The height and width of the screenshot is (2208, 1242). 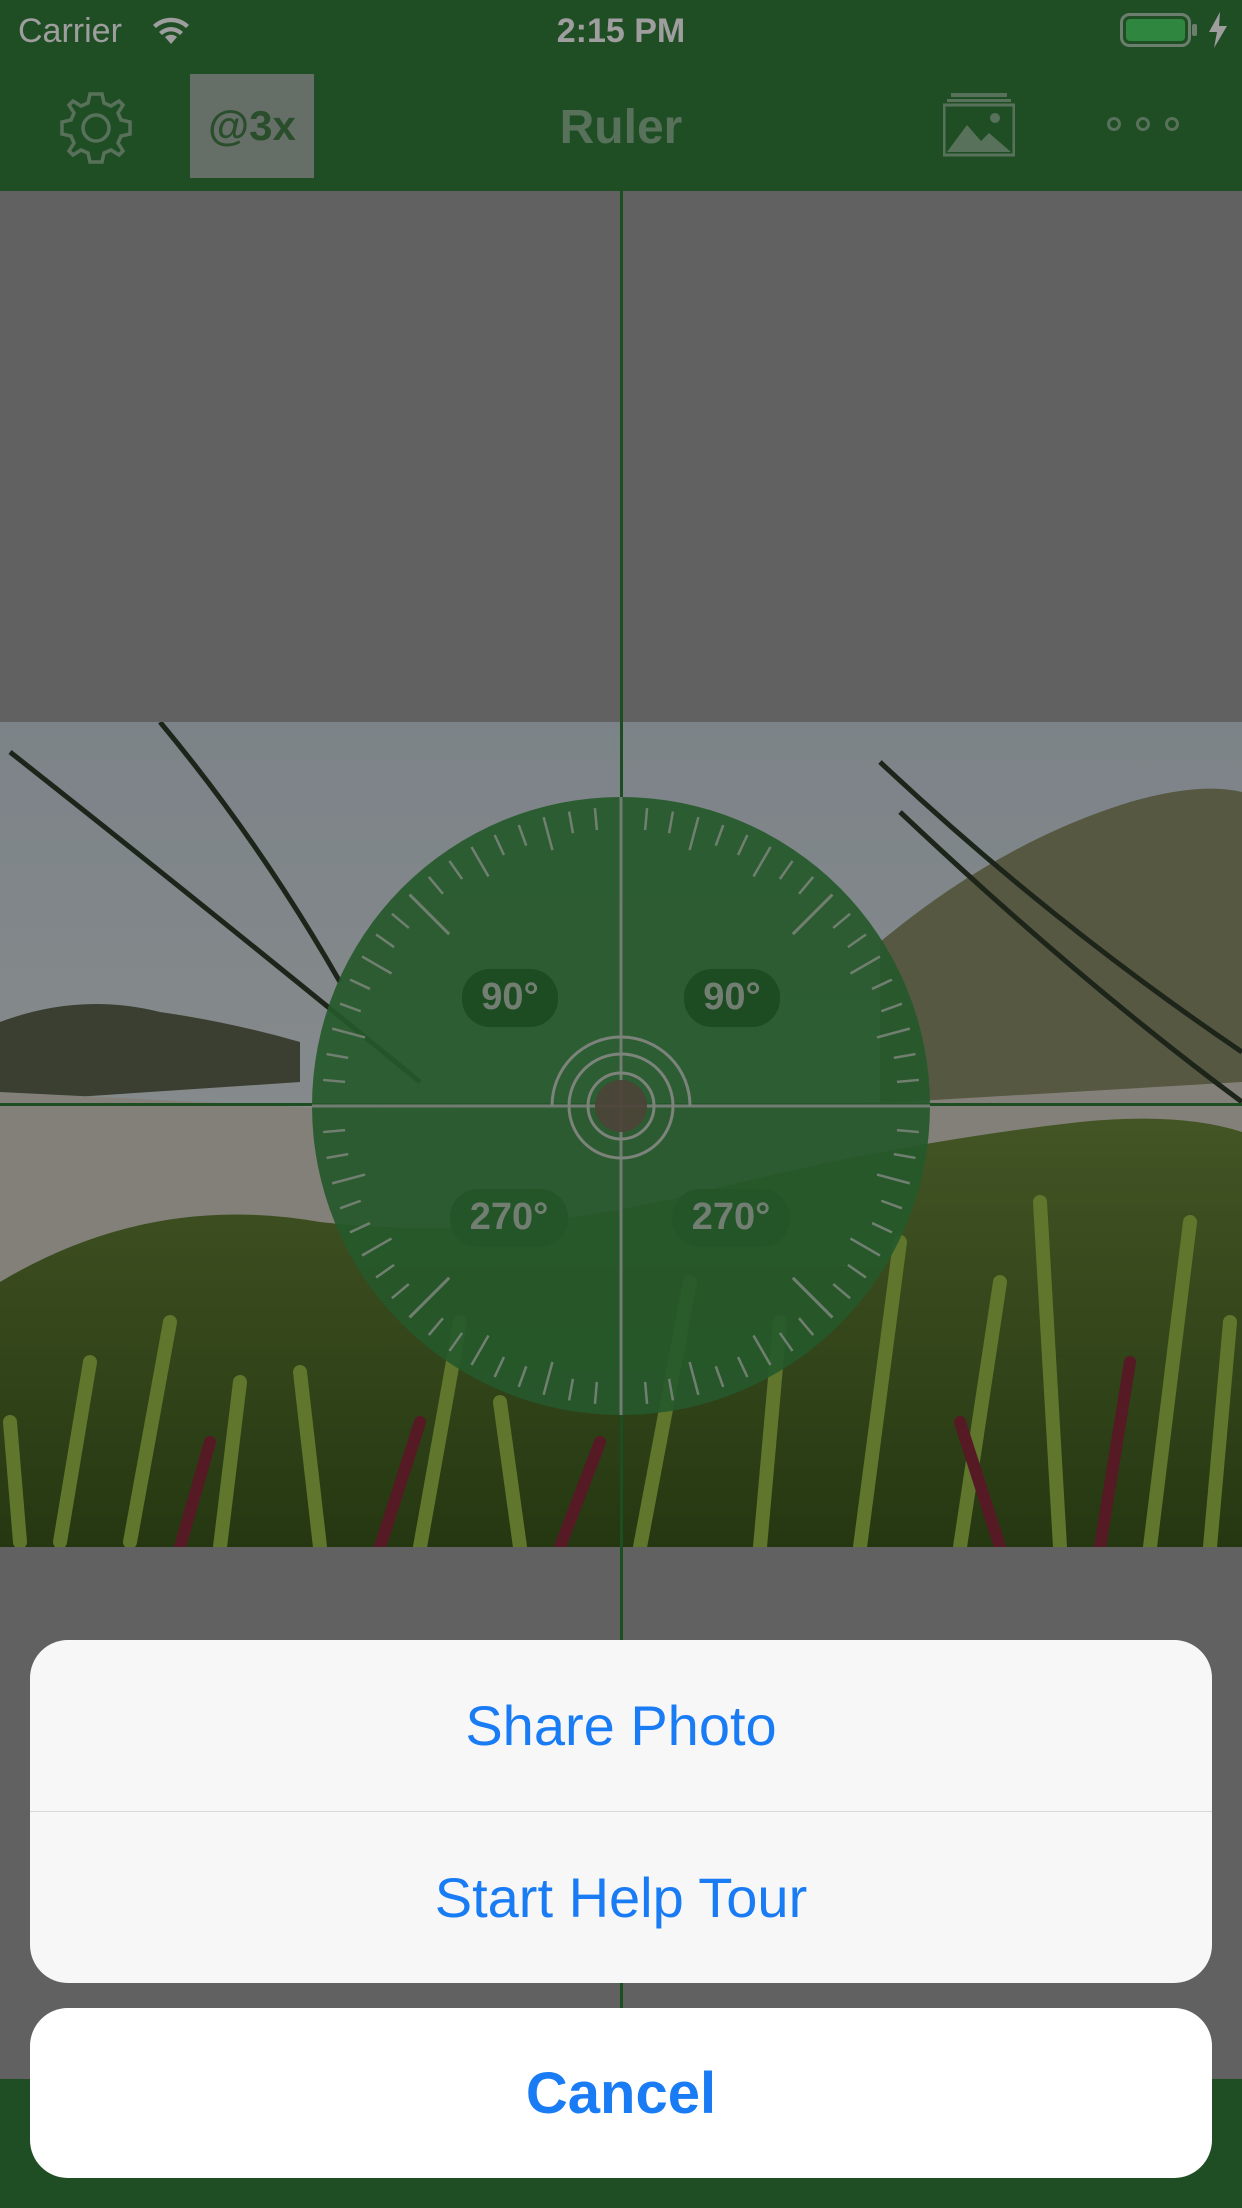 I want to click on action-sheet: Share Photo Start Help Tour, so click(x=621, y=1811).